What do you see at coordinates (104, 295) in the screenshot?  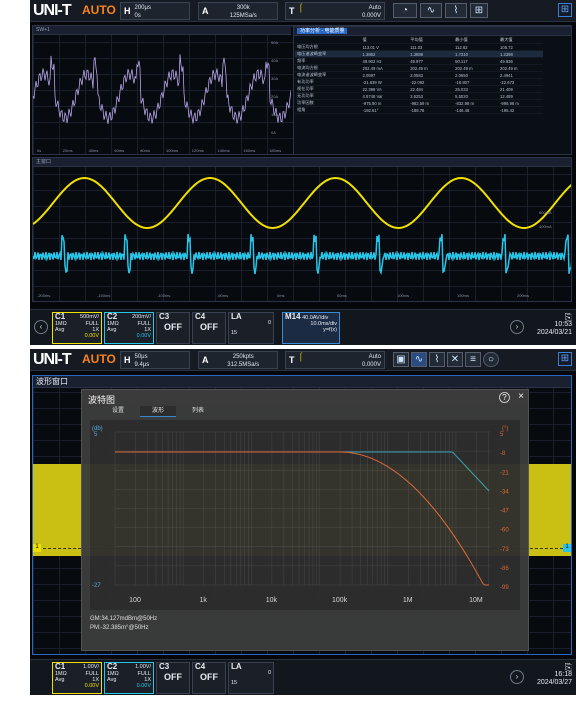 I see `axis-tick-label: -150ms` at bounding box center [104, 295].